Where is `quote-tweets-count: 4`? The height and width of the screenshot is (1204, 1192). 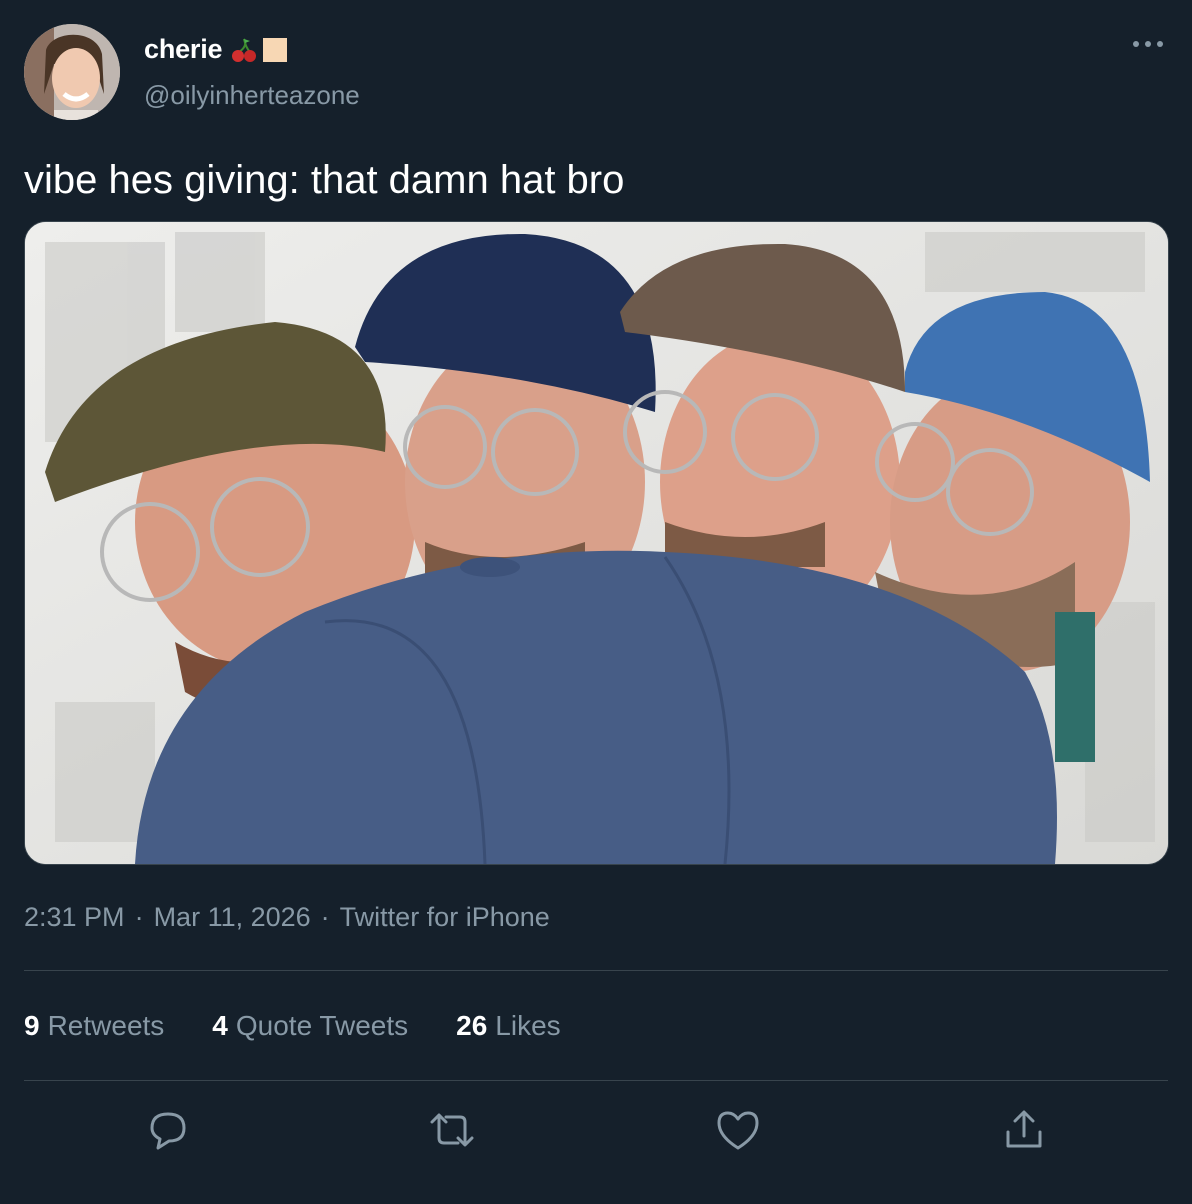
quote-tweets-count: 4 is located at coordinates (220, 1025).